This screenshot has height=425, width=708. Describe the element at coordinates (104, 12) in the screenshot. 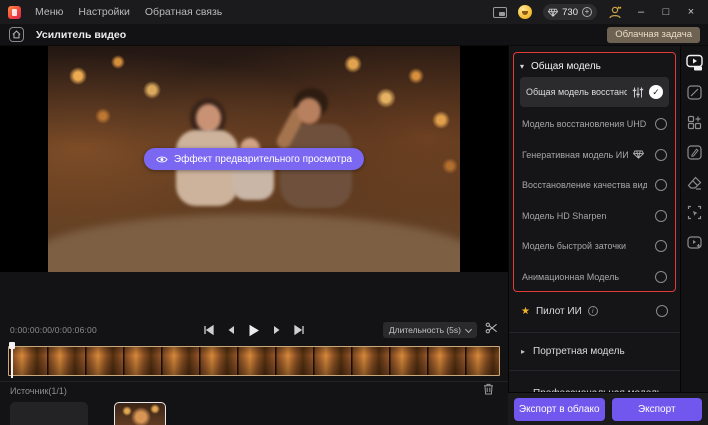

I see `menu-item-settings: Настройки` at that location.